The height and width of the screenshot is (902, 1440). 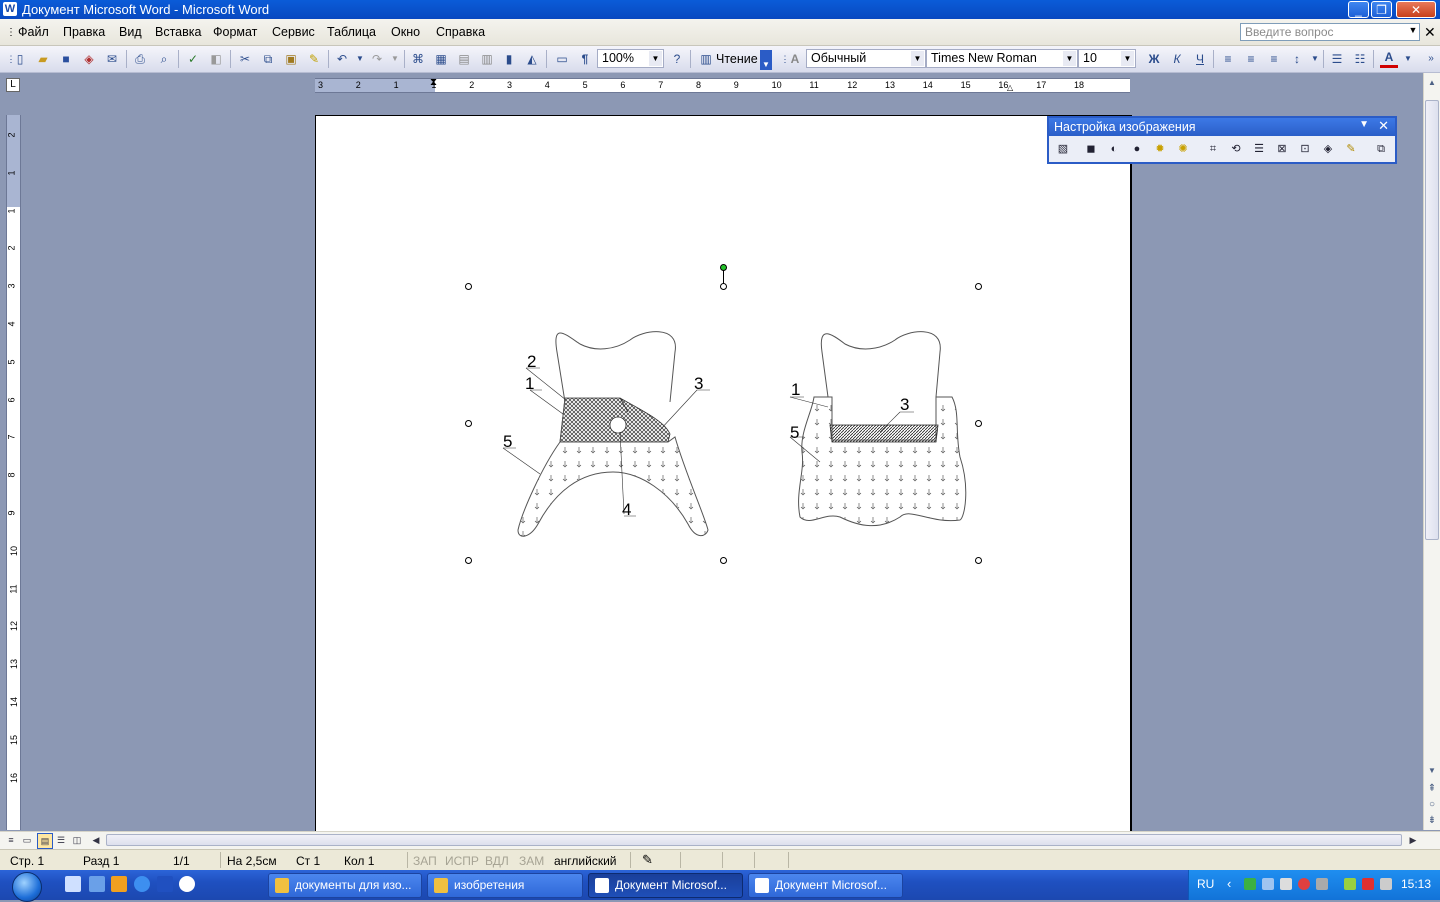 What do you see at coordinates (377, 59) in the screenshot?
I see `redo-icon: ↷` at bounding box center [377, 59].